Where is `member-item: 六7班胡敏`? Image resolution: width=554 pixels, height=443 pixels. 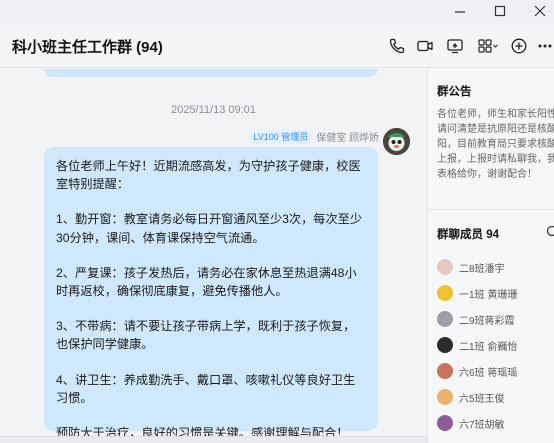 member-item: 六7班胡敏 is located at coordinates (471, 423).